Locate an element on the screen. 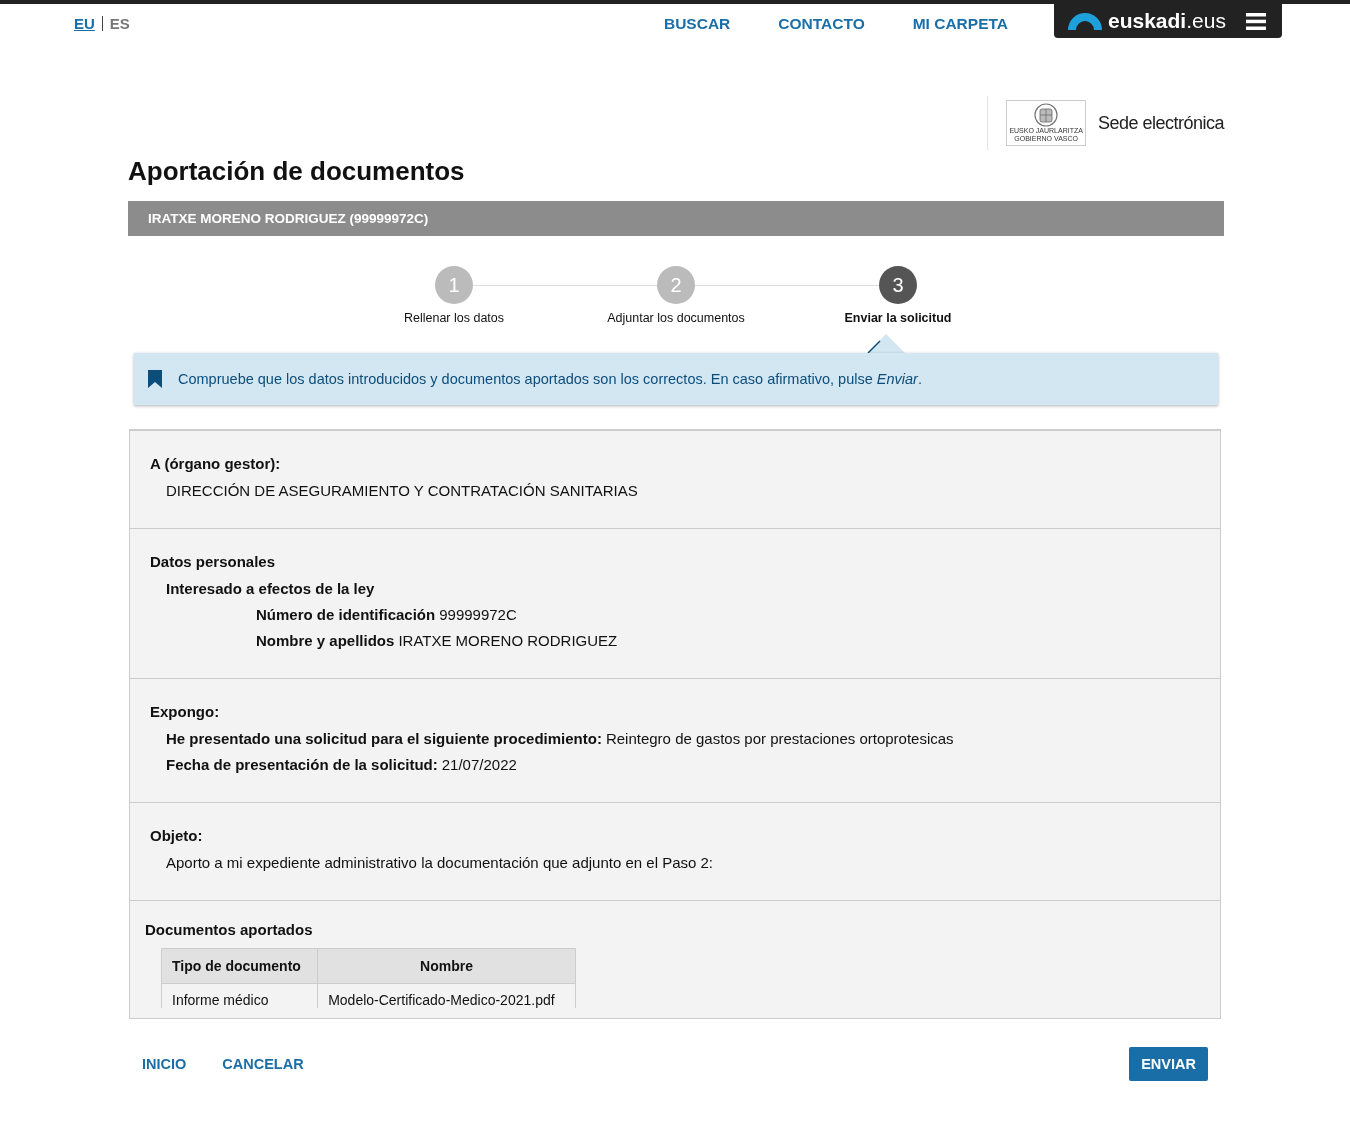 Image resolution: width=1350 pixels, height=1125 pixels. nav-link: MI CARPETA is located at coordinates (960, 24).